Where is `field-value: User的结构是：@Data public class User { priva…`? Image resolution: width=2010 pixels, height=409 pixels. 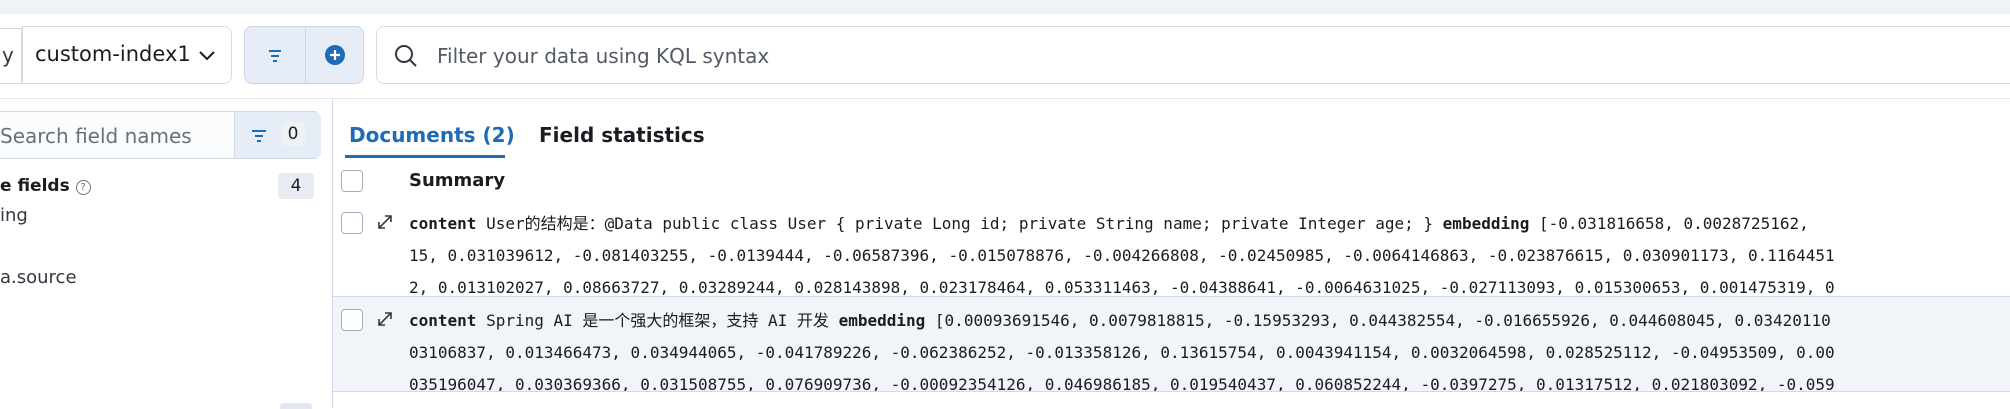
field-value: User的结构是：@Data public class User { priva… is located at coordinates (959, 223).